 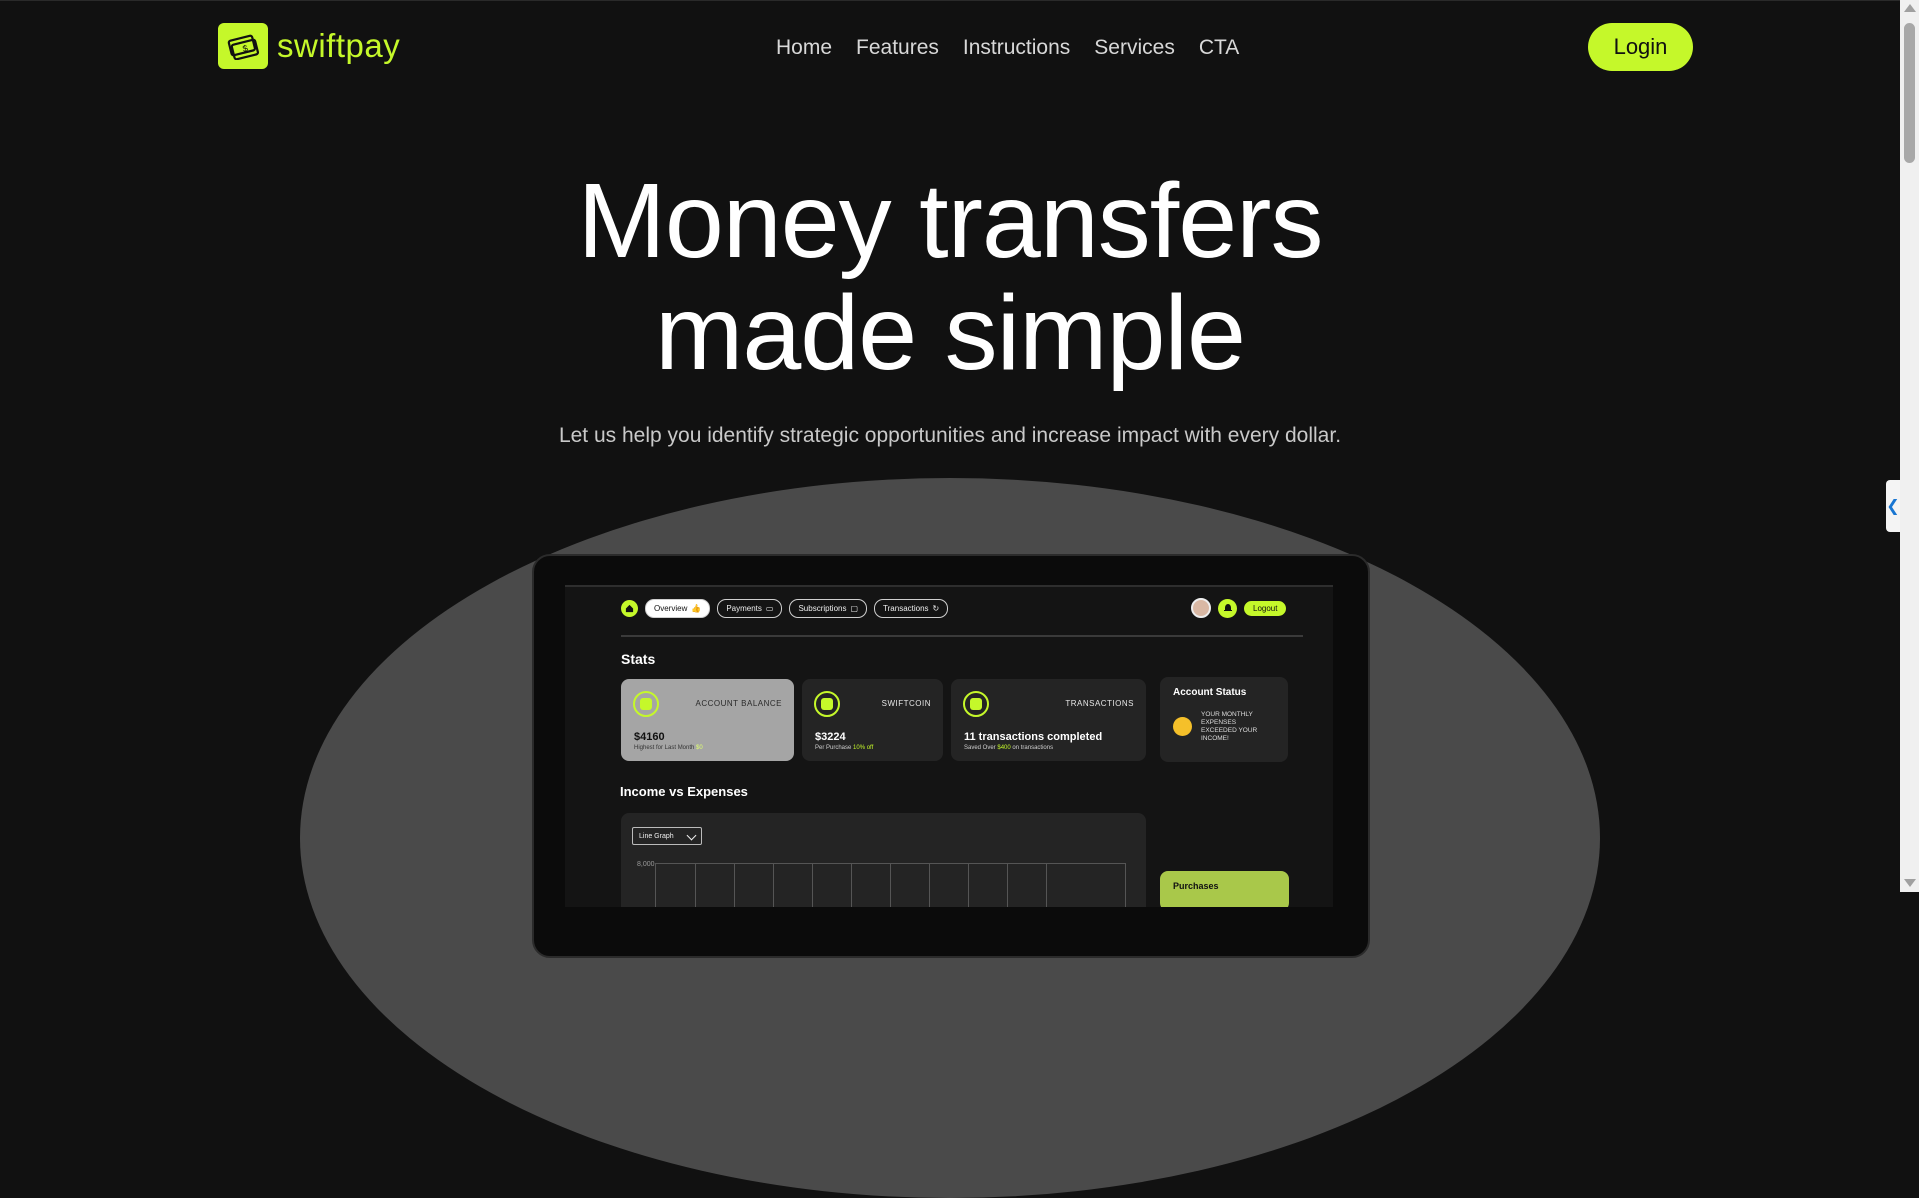 I want to click on dashboard-user-controls: Logout, so click(x=1239, y=608).